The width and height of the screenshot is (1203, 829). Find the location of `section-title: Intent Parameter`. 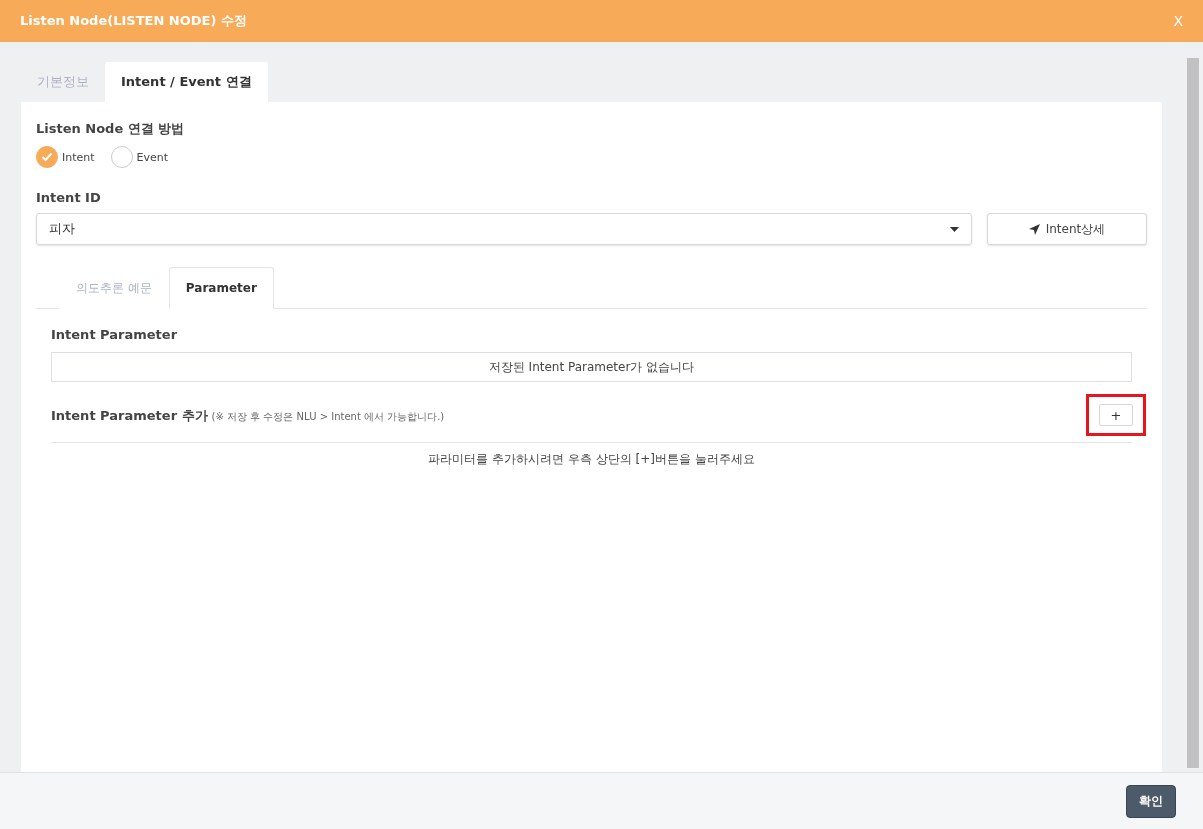

section-title: Intent Parameter is located at coordinates (115, 334).